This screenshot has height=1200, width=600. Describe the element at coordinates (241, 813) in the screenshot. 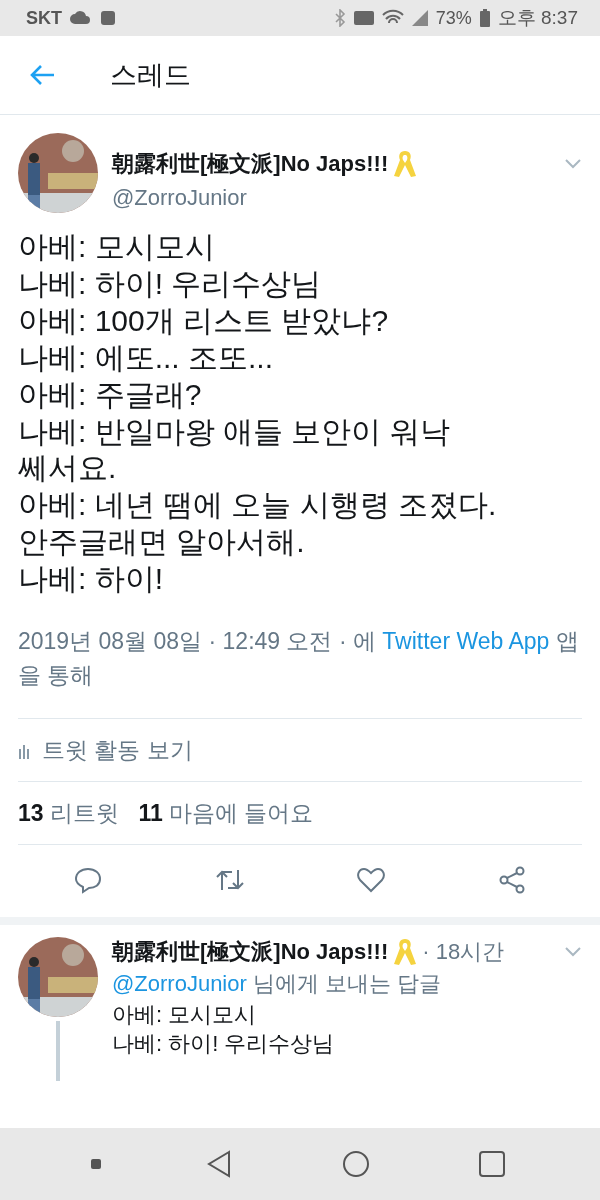

I see `stat-label: 마음에 들어요` at that location.